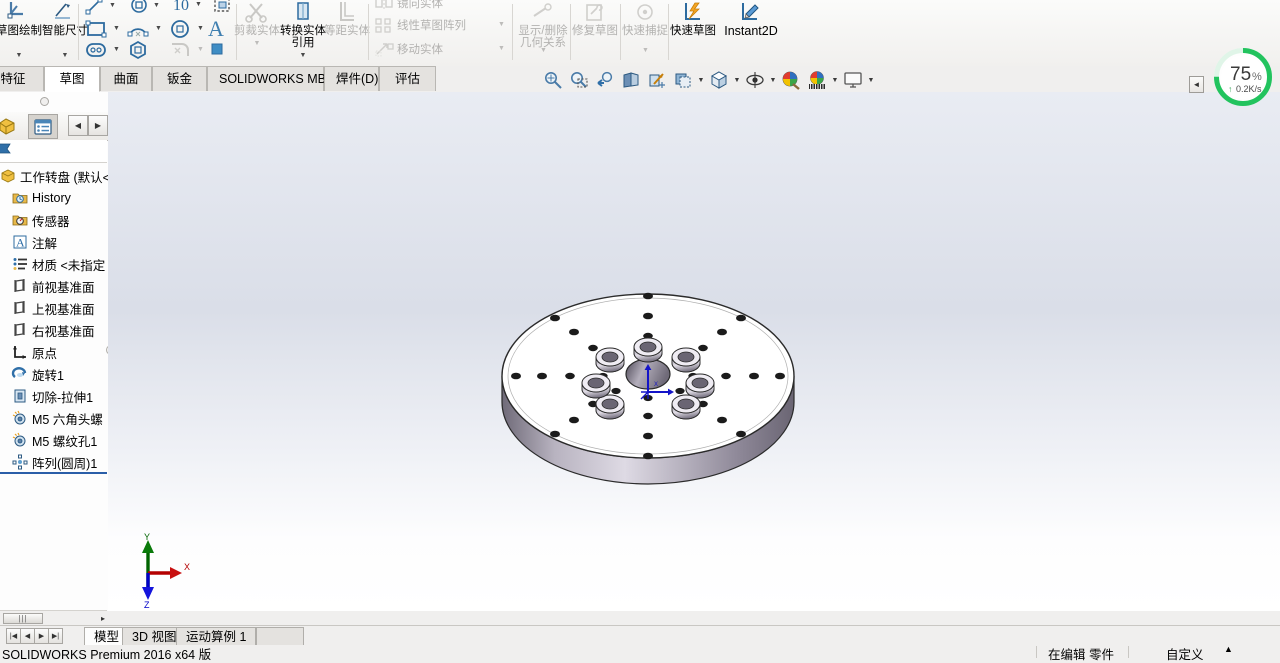 Image resolution: width=1280 pixels, height=663 pixels. I want to click on edit-appearance-icon, so click(791, 80).